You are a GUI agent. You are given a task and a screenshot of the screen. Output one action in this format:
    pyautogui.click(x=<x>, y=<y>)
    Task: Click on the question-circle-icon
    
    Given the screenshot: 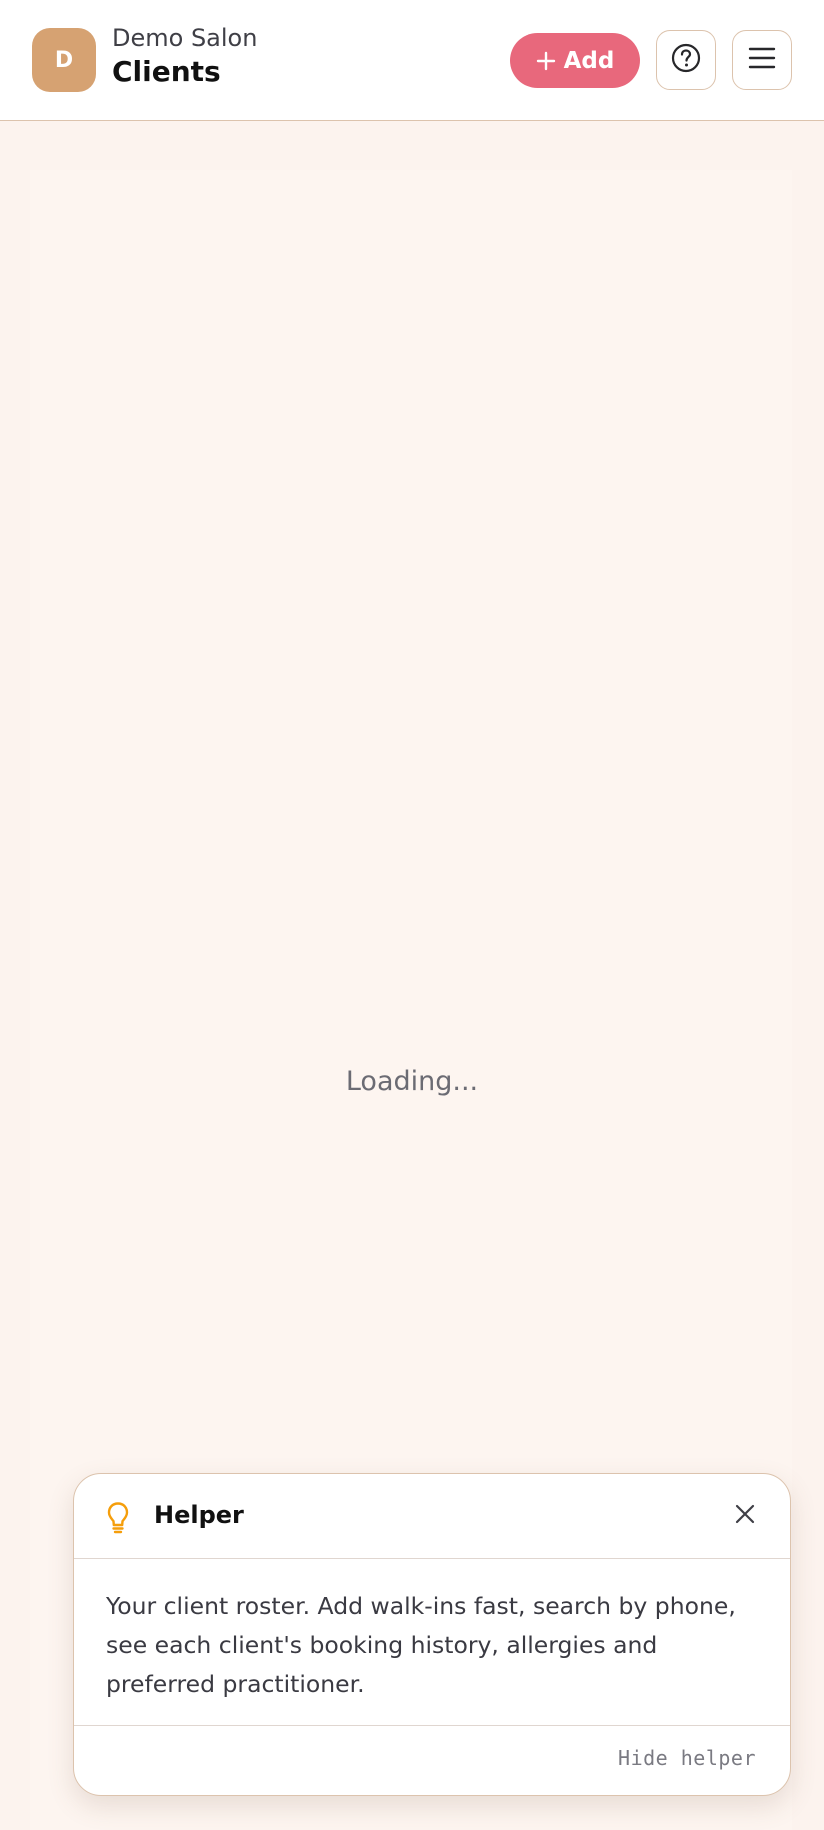 What is the action you would take?
    pyautogui.click(x=686, y=60)
    